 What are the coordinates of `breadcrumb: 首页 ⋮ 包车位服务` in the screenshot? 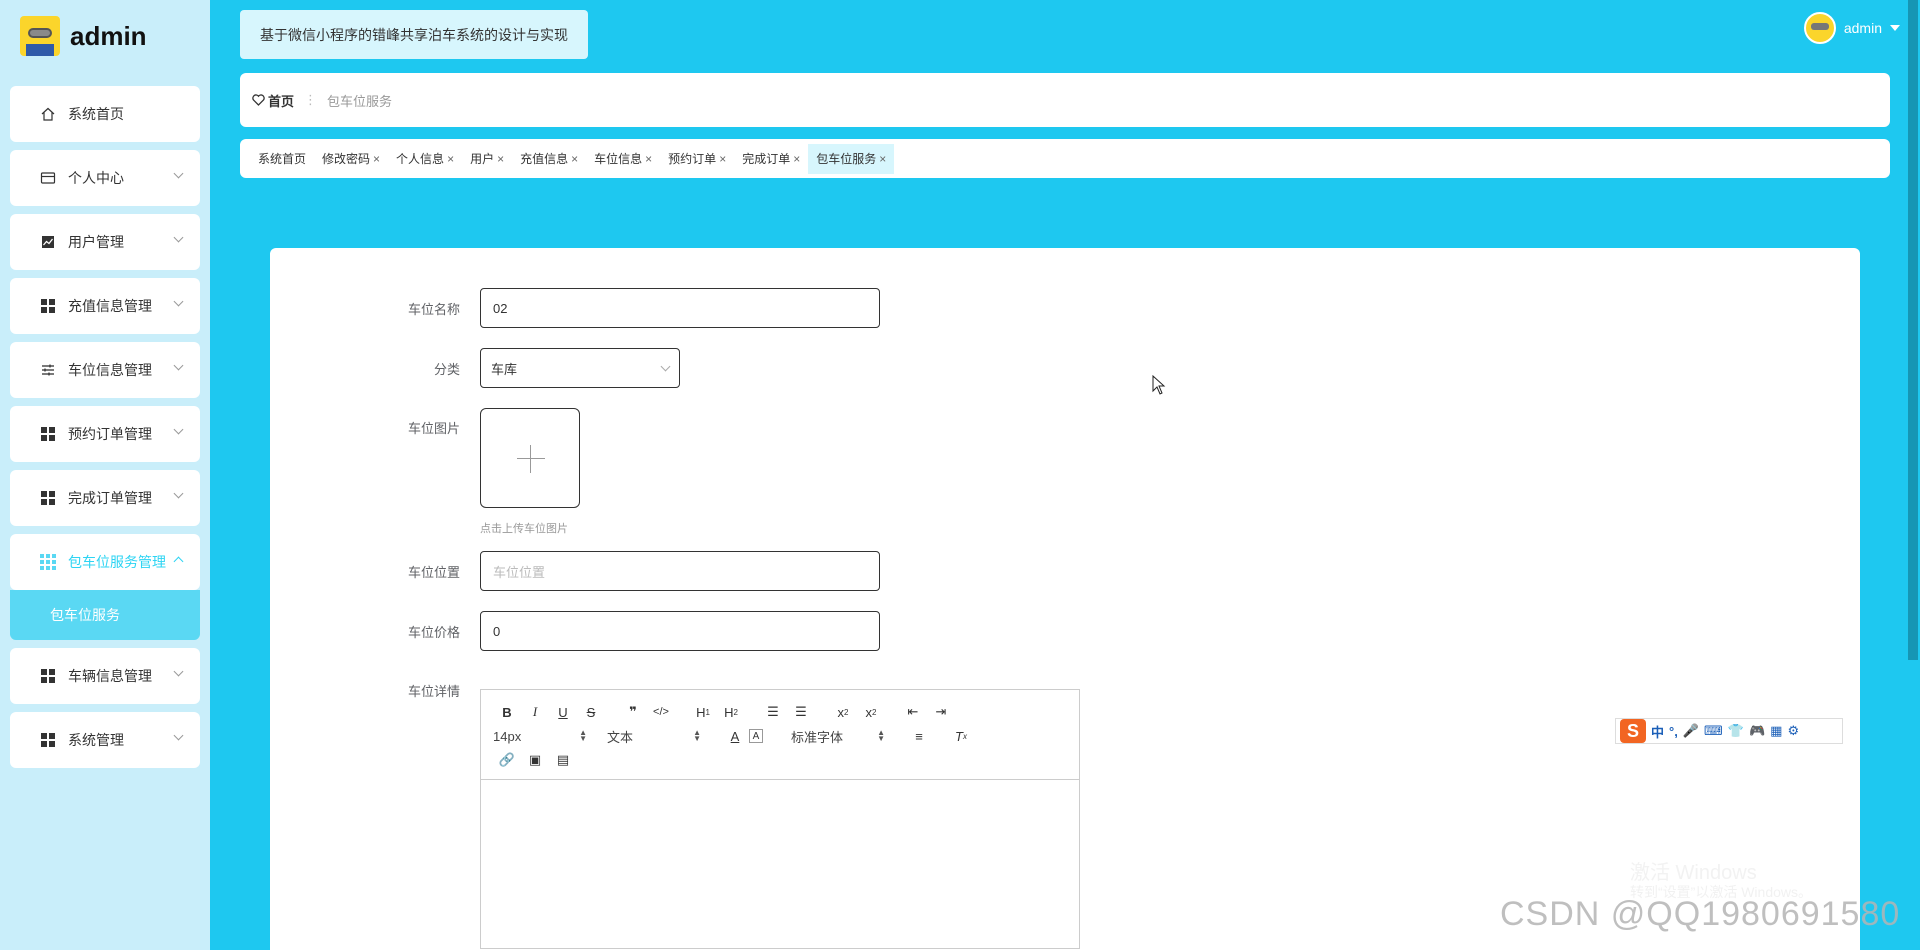 It's located at (1065, 100).